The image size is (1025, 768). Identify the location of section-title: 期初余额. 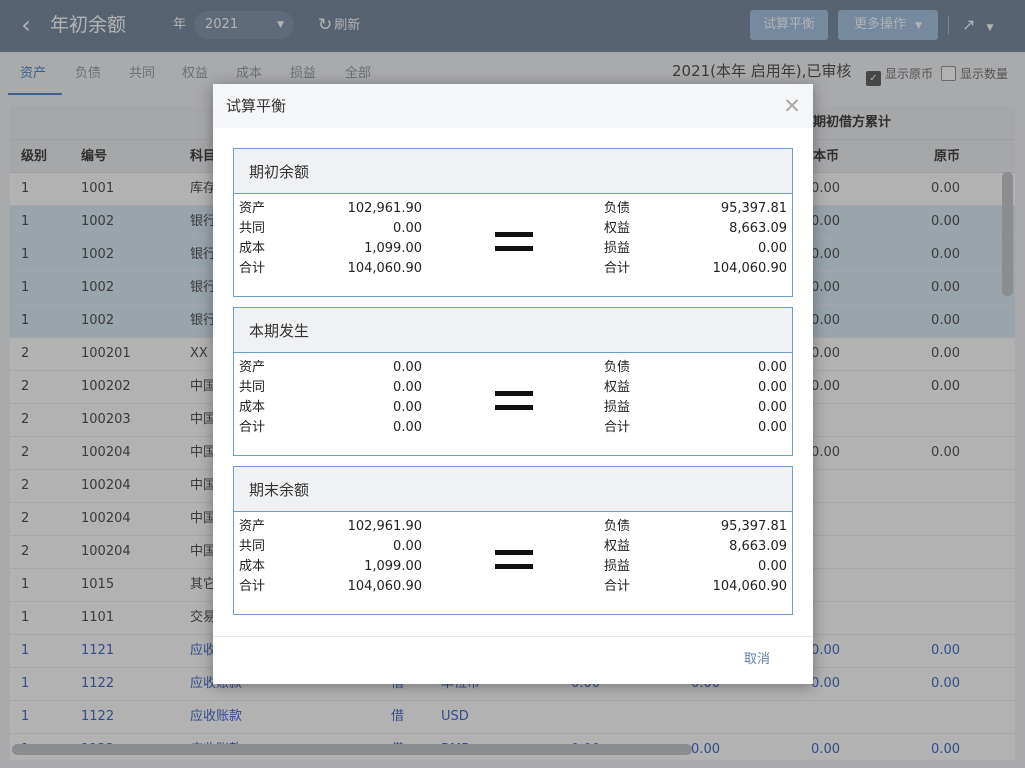
(279, 172).